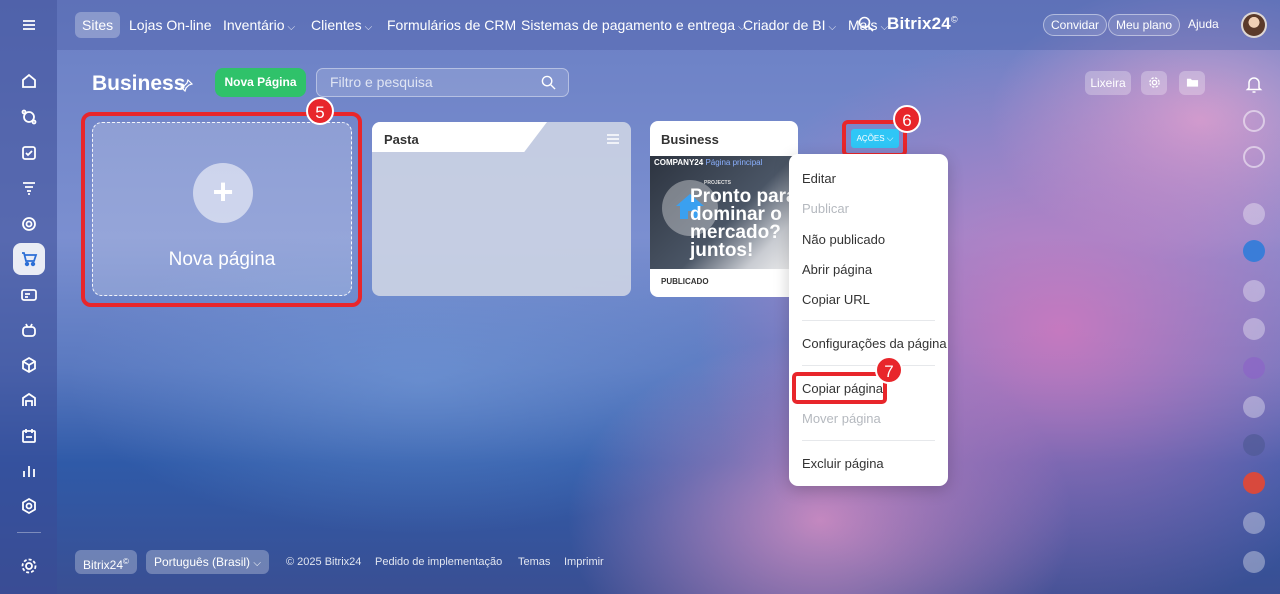 The image size is (1280, 594). Describe the element at coordinates (438, 562) in the screenshot. I see `footer-link-implementation: Pedido de implementação` at that location.